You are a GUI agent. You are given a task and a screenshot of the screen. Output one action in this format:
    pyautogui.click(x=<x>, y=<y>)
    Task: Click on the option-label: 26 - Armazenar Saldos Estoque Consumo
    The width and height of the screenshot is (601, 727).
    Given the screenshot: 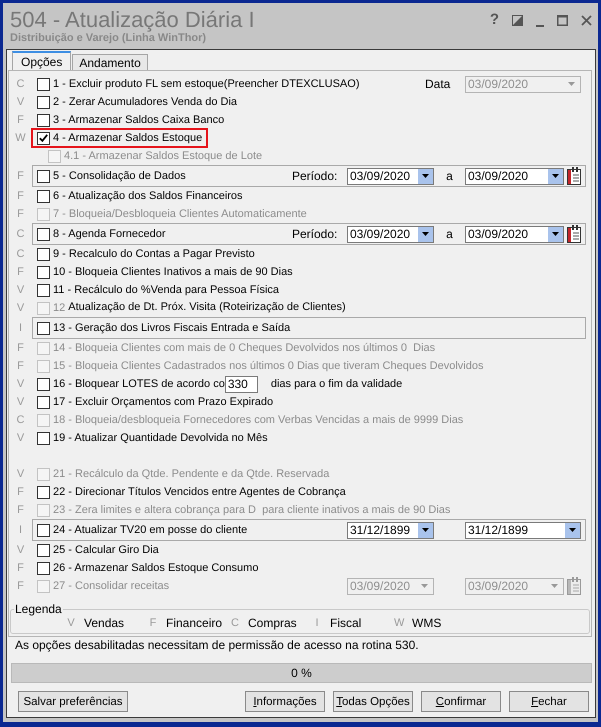 What is the action you would take?
    pyautogui.click(x=155, y=568)
    